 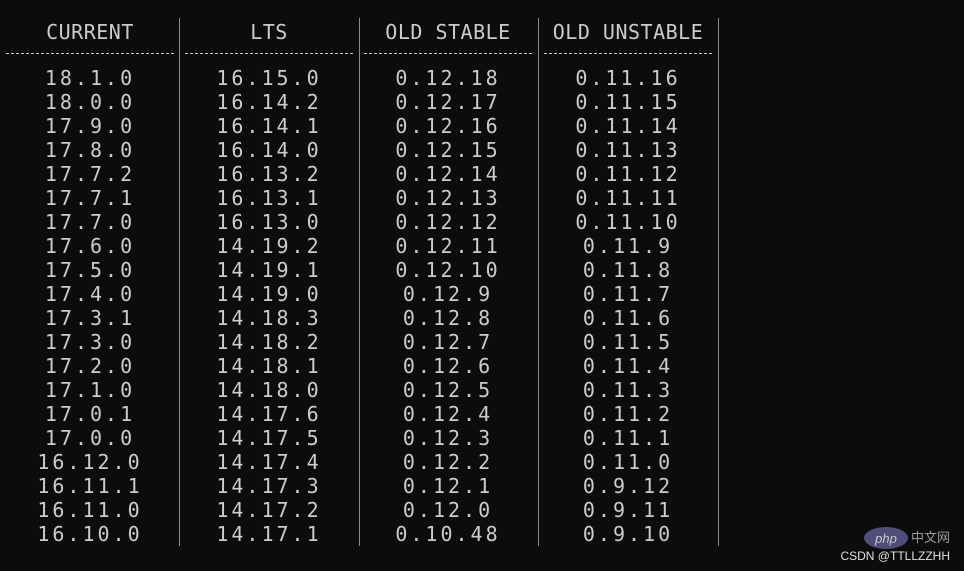 What do you see at coordinates (269, 32) in the screenshot?
I see `column-header-lts: LTS` at bounding box center [269, 32].